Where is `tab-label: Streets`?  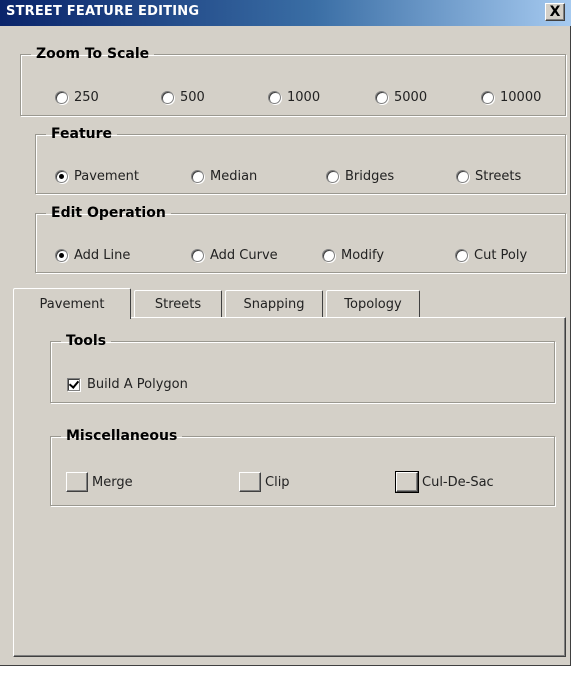
tab-label: Streets is located at coordinates (178, 304).